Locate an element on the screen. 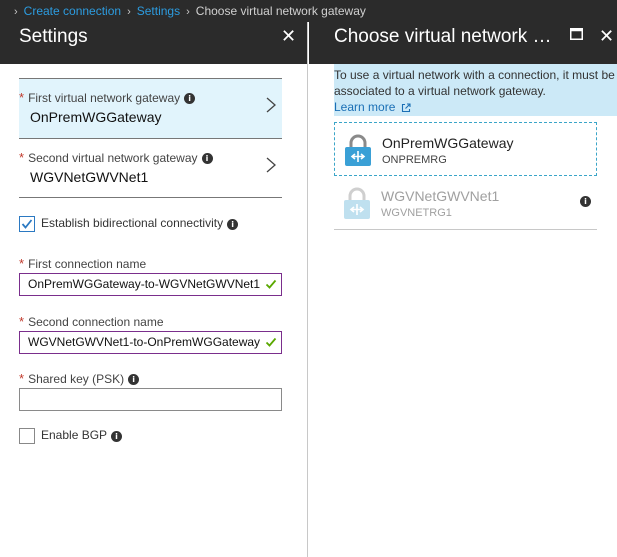  second-connection-input: WGVNetGWVNet1-to-OnPremWGGateway is located at coordinates (150, 342).